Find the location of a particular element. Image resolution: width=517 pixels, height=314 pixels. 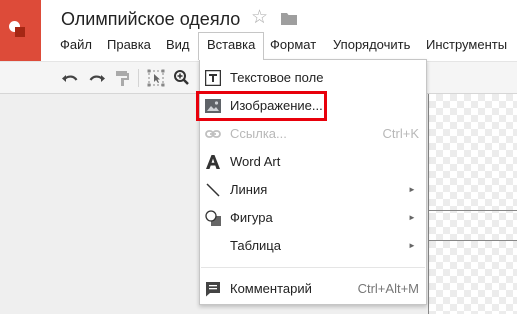

paint-format-icon is located at coordinates (122, 78).